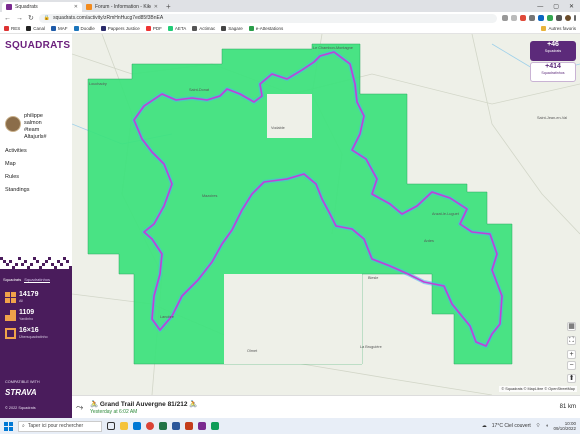  Describe the element at coordinates (19, 18) in the screenshot. I see `forward-icon: →` at that location.